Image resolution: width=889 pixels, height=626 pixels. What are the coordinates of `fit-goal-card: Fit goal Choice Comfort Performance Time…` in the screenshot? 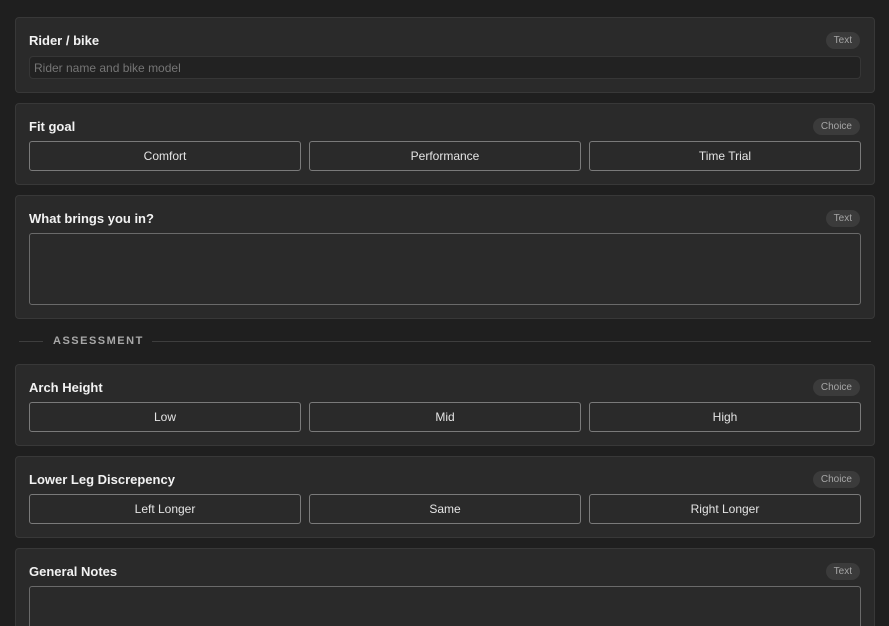 It's located at (445, 144).